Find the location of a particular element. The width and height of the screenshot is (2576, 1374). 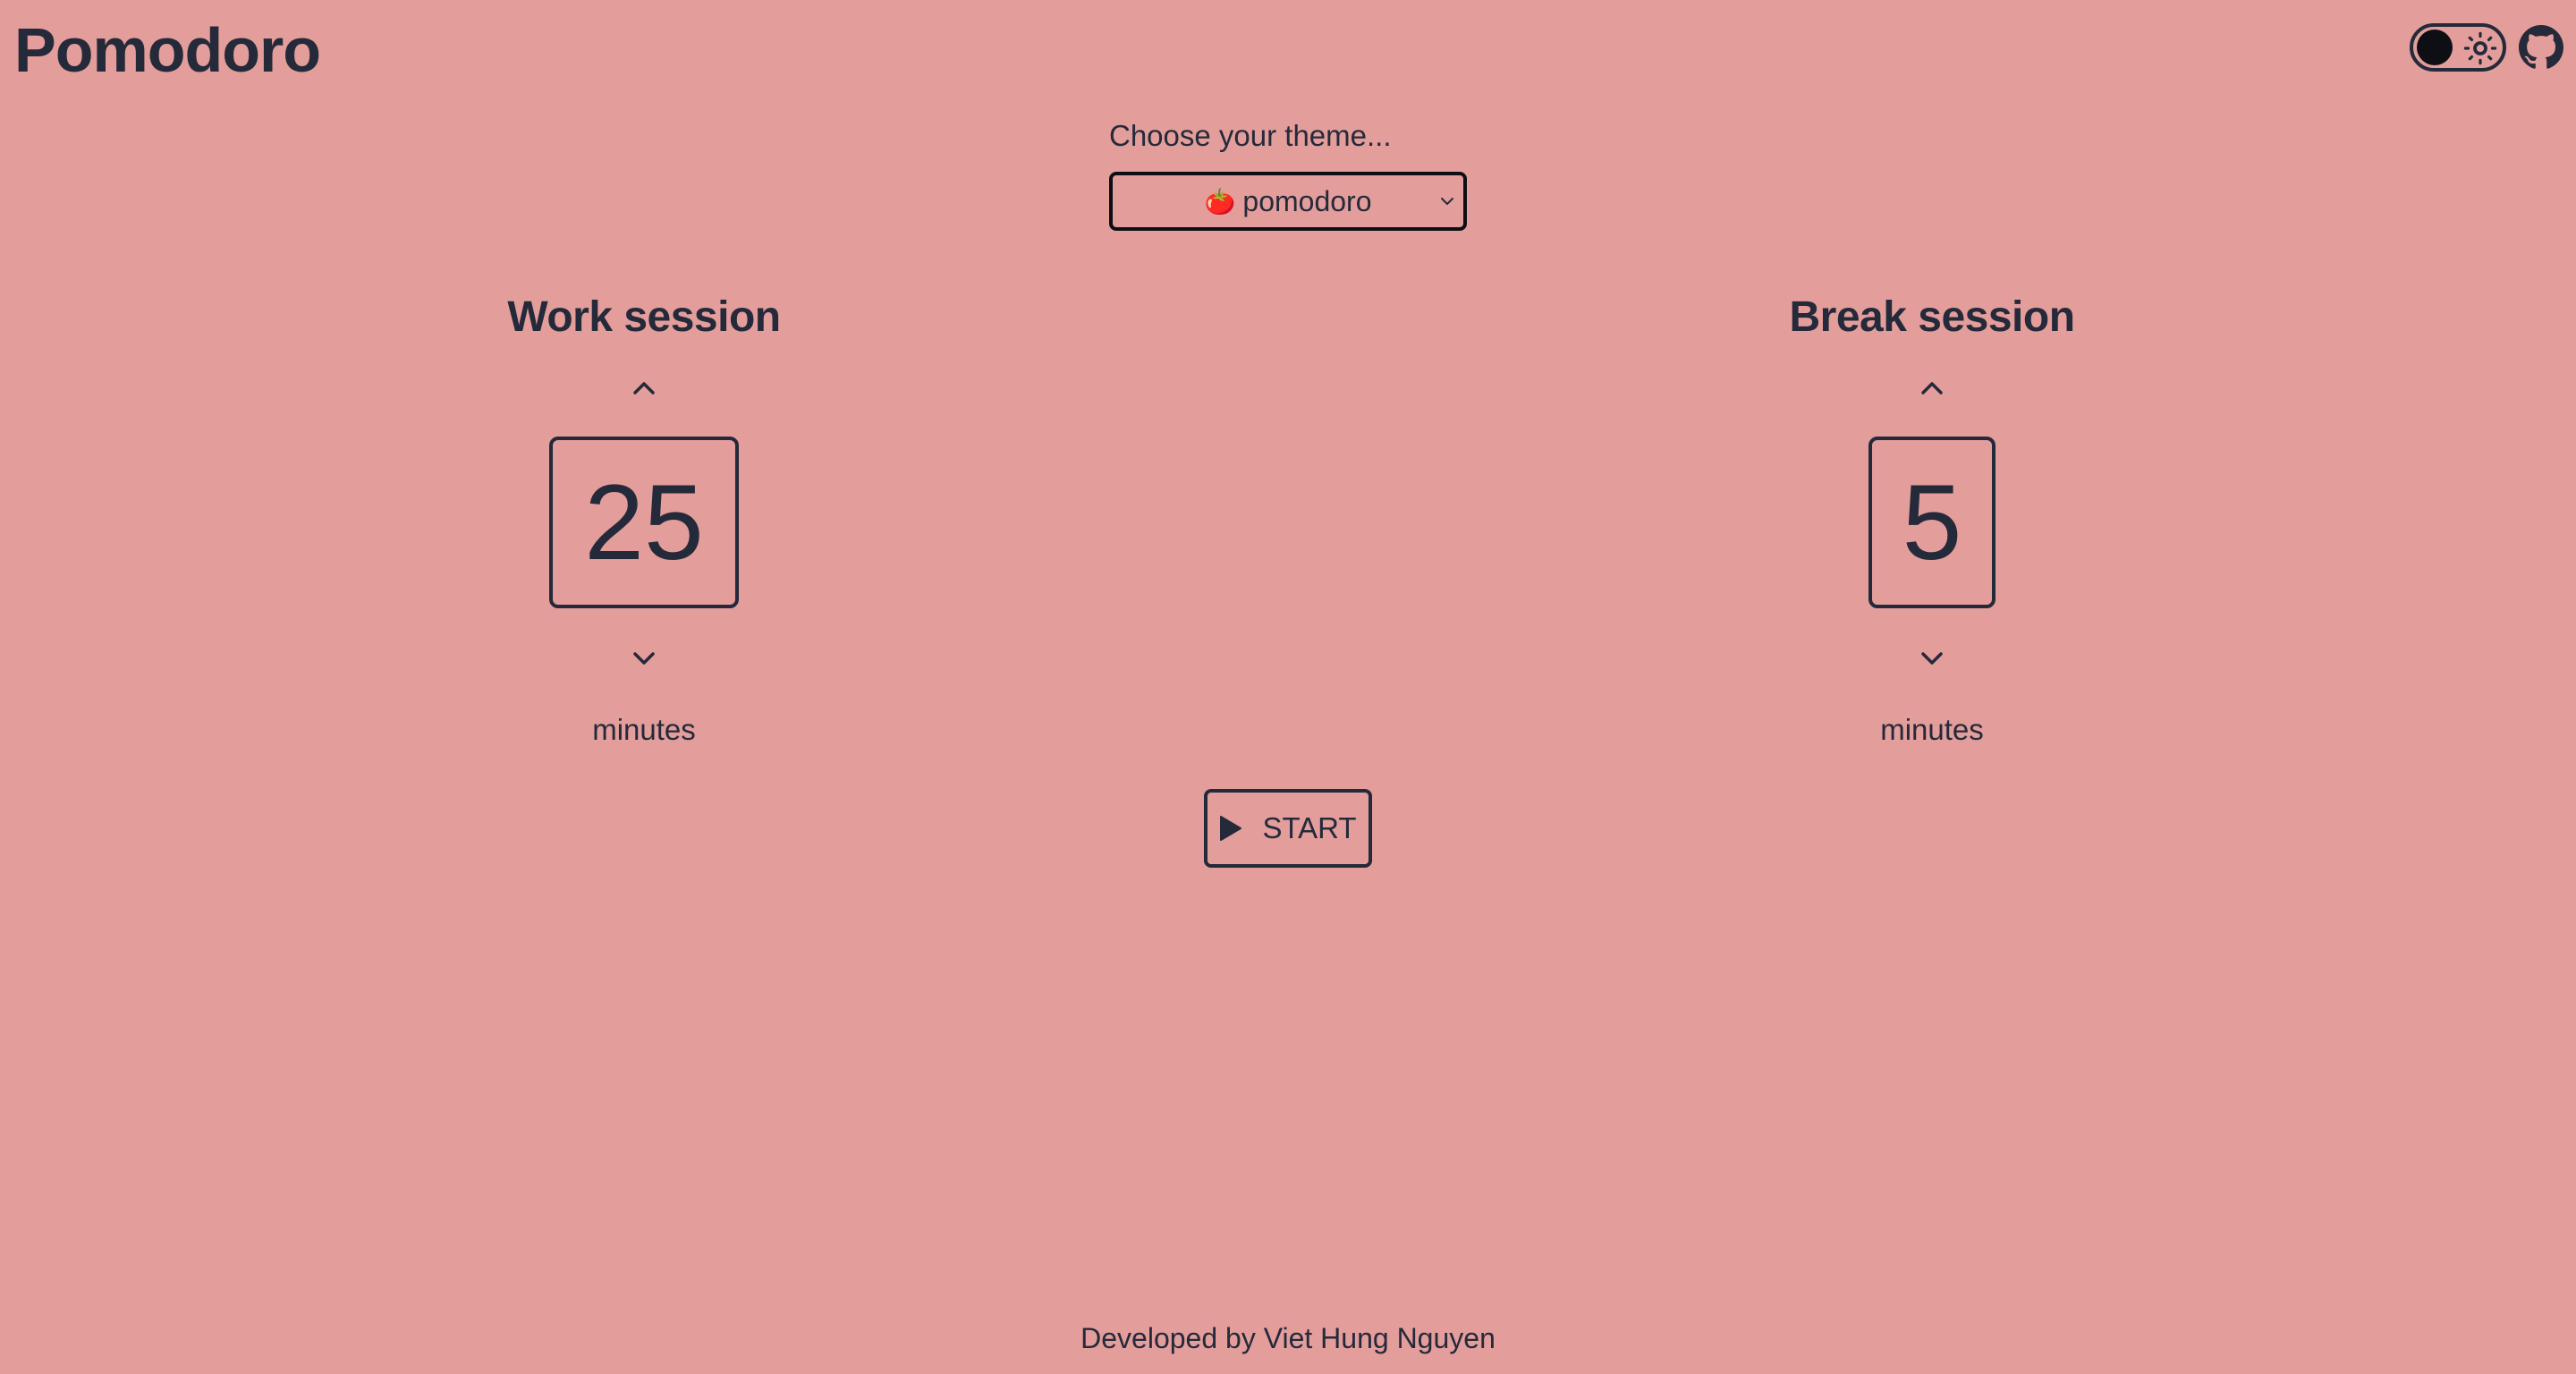

break-session: Break session 5 minutes is located at coordinates (1932, 517).